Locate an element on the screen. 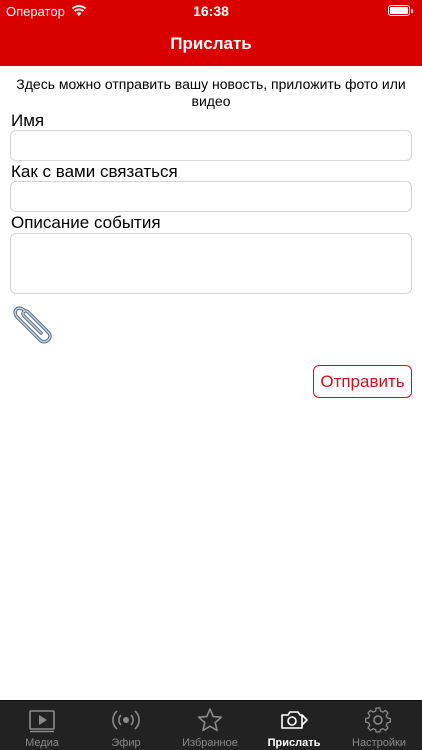  tab-settings: Настройки is located at coordinates (379, 725).